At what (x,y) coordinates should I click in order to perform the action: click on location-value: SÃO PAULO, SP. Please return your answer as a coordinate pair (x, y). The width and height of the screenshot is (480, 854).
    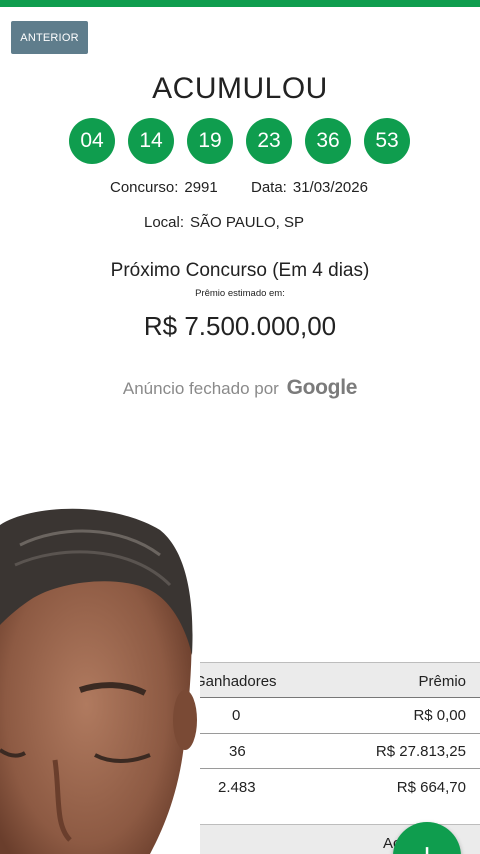
    Looking at the image, I should click on (247, 222).